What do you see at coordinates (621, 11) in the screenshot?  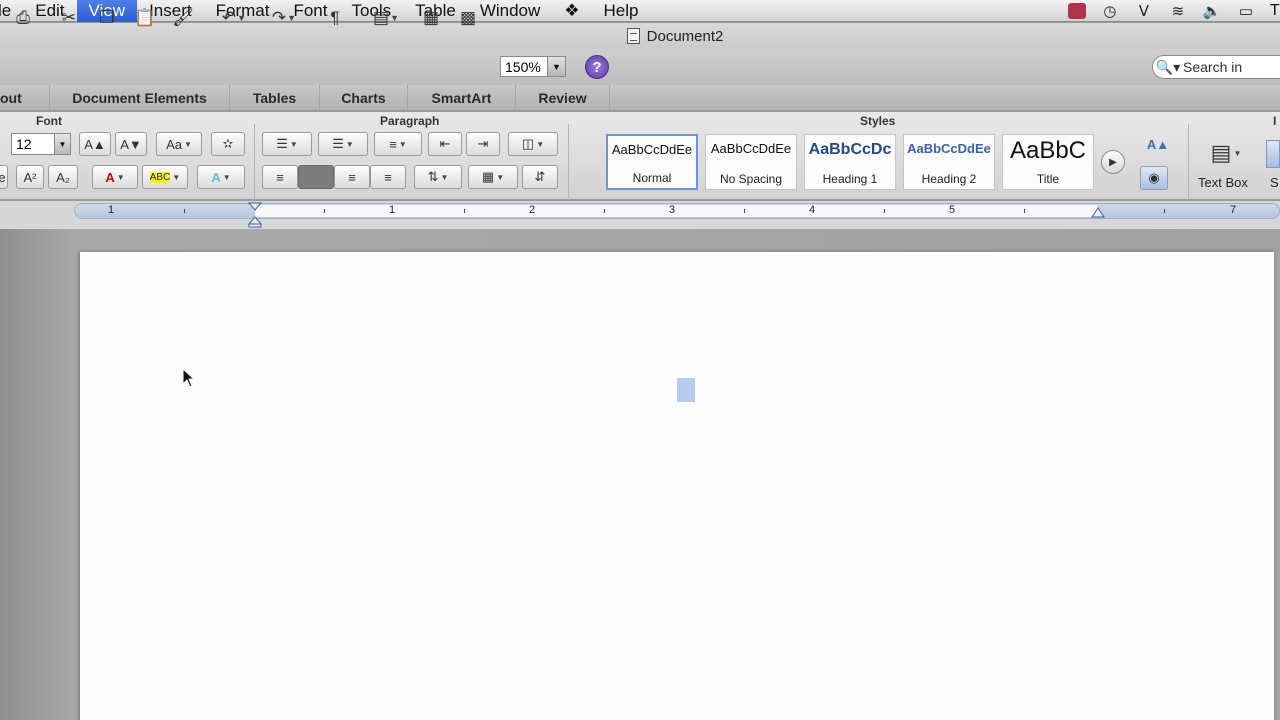 I see `menu-help: Help` at bounding box center [621, 11].